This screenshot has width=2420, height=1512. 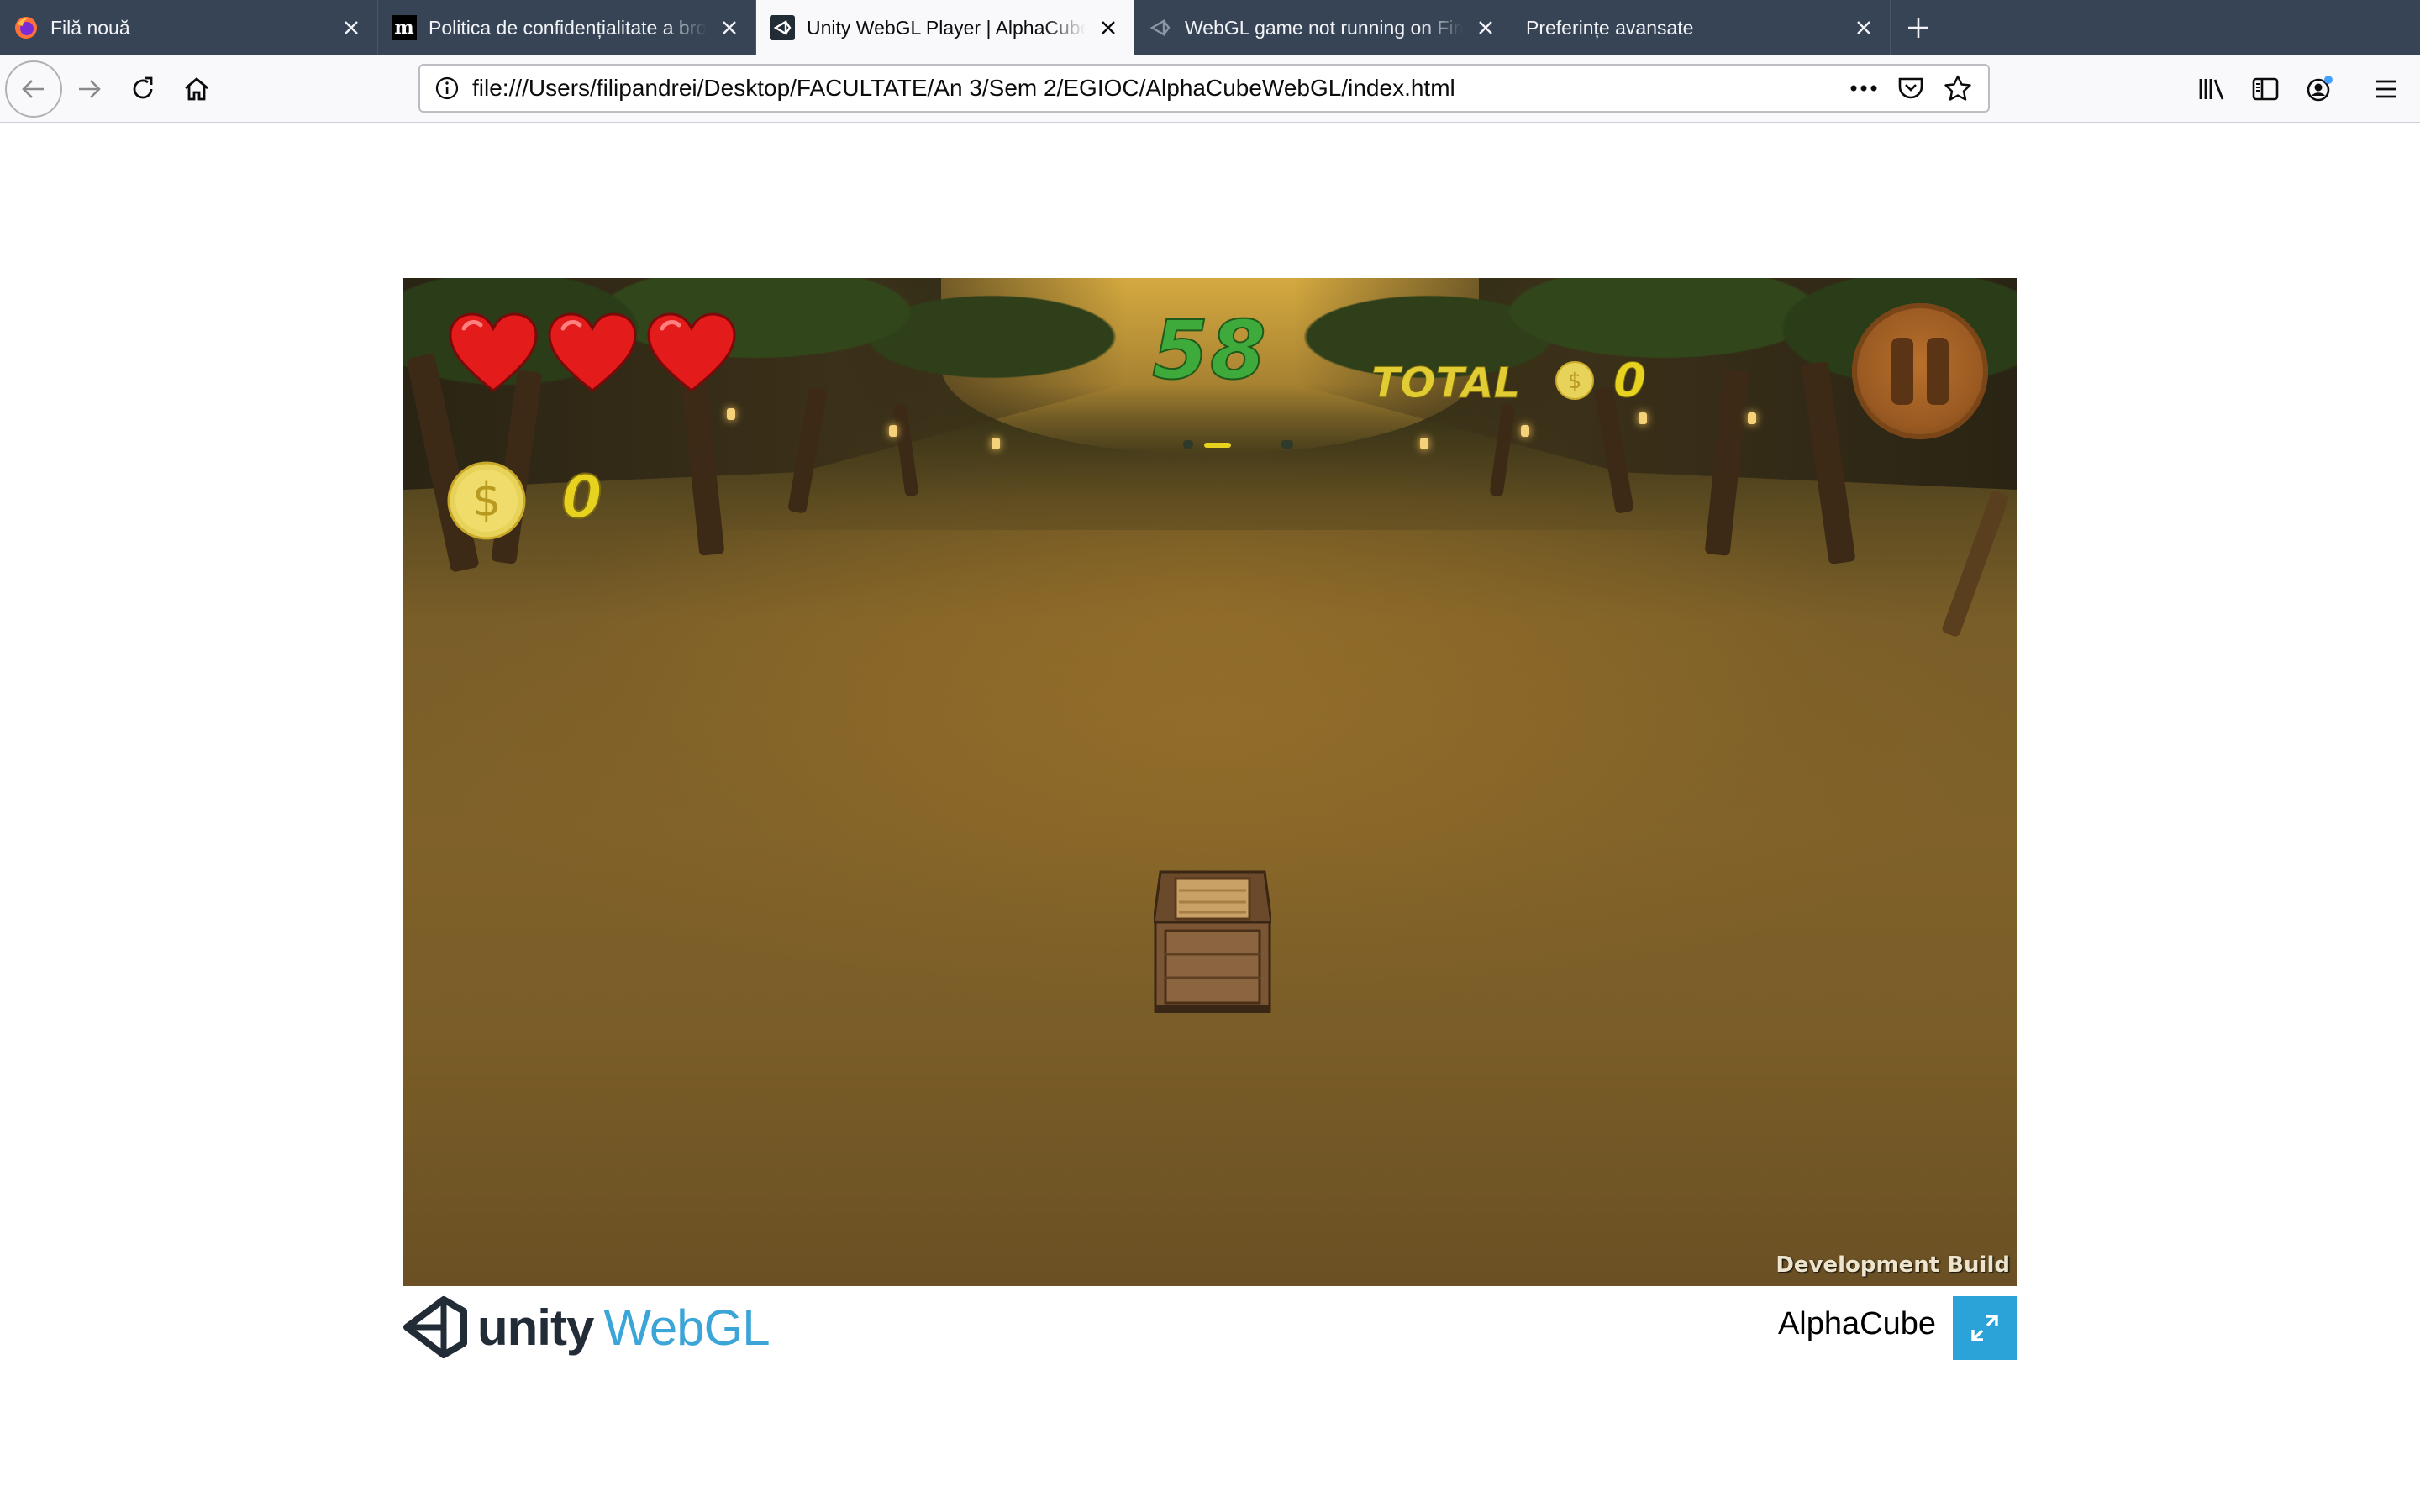 I want to click on reload-button, so click(x=143, y=89).